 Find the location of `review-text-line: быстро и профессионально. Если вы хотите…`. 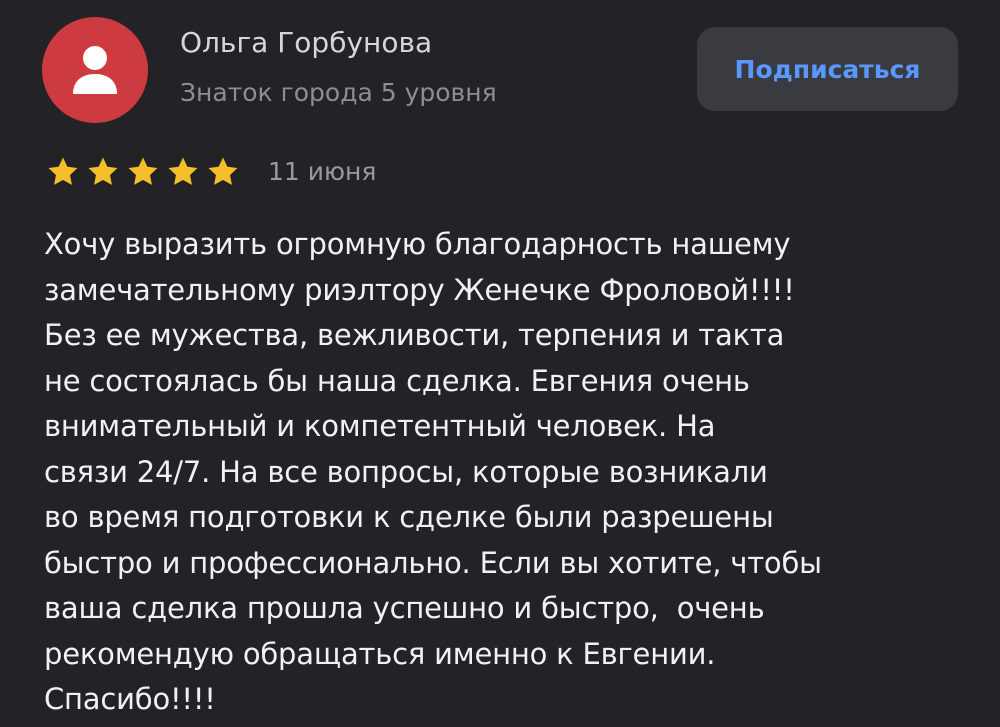

review-text-line: быстро и профессионально. Если вы хотите… is located at coordinates (433, 562).